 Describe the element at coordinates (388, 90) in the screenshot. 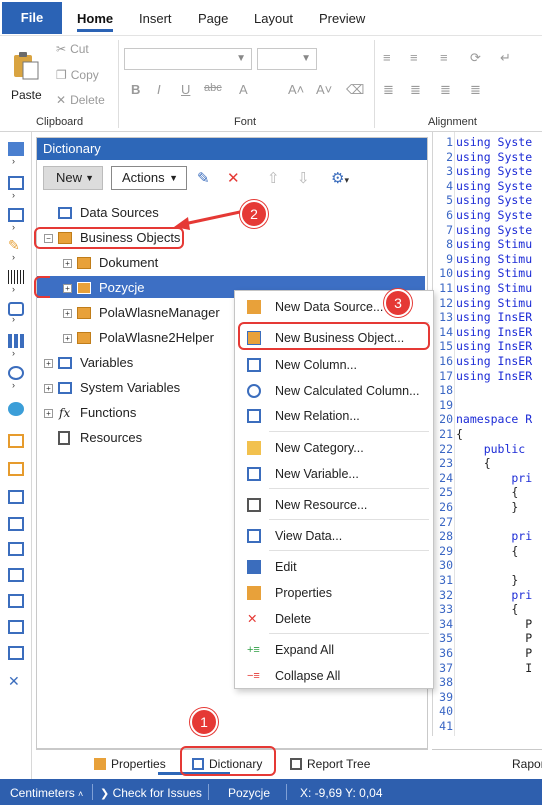

I see `align-left-icon: ≣` at that location.